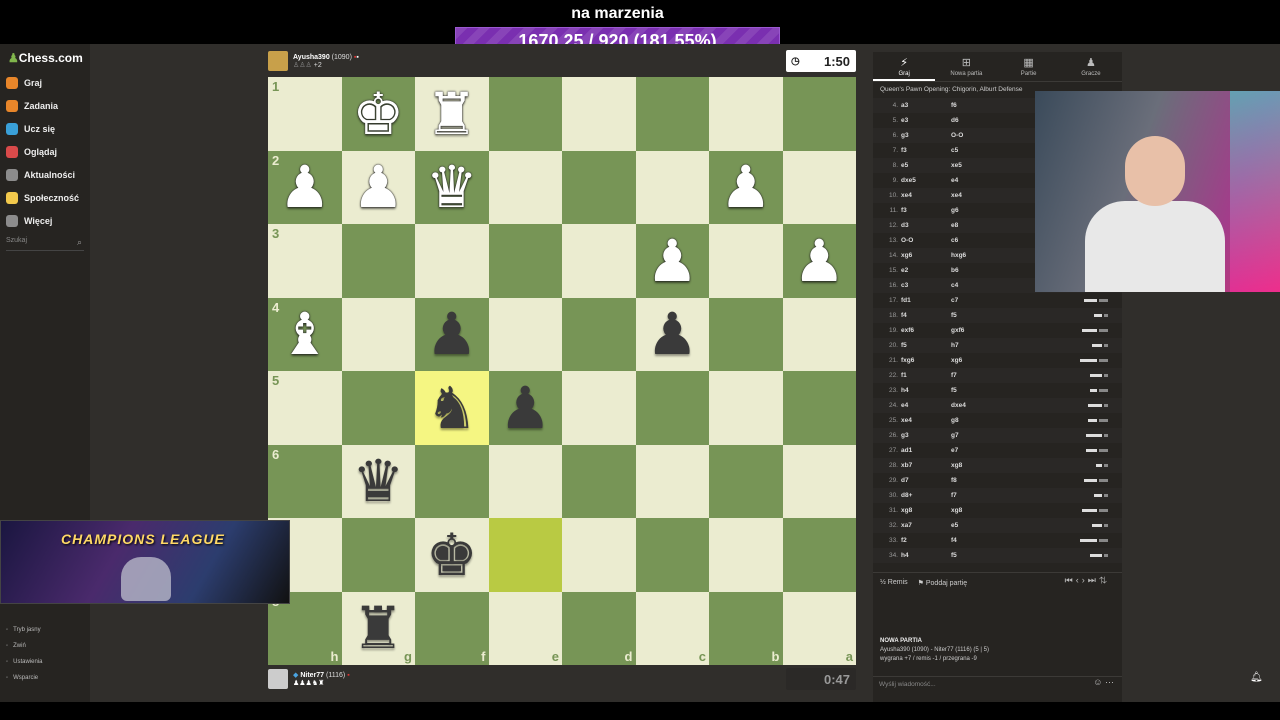 The height and width of the screenshot is (720, 1280). I want to click on emoji-icon: ☺ ⋯, so click(1103, 682).